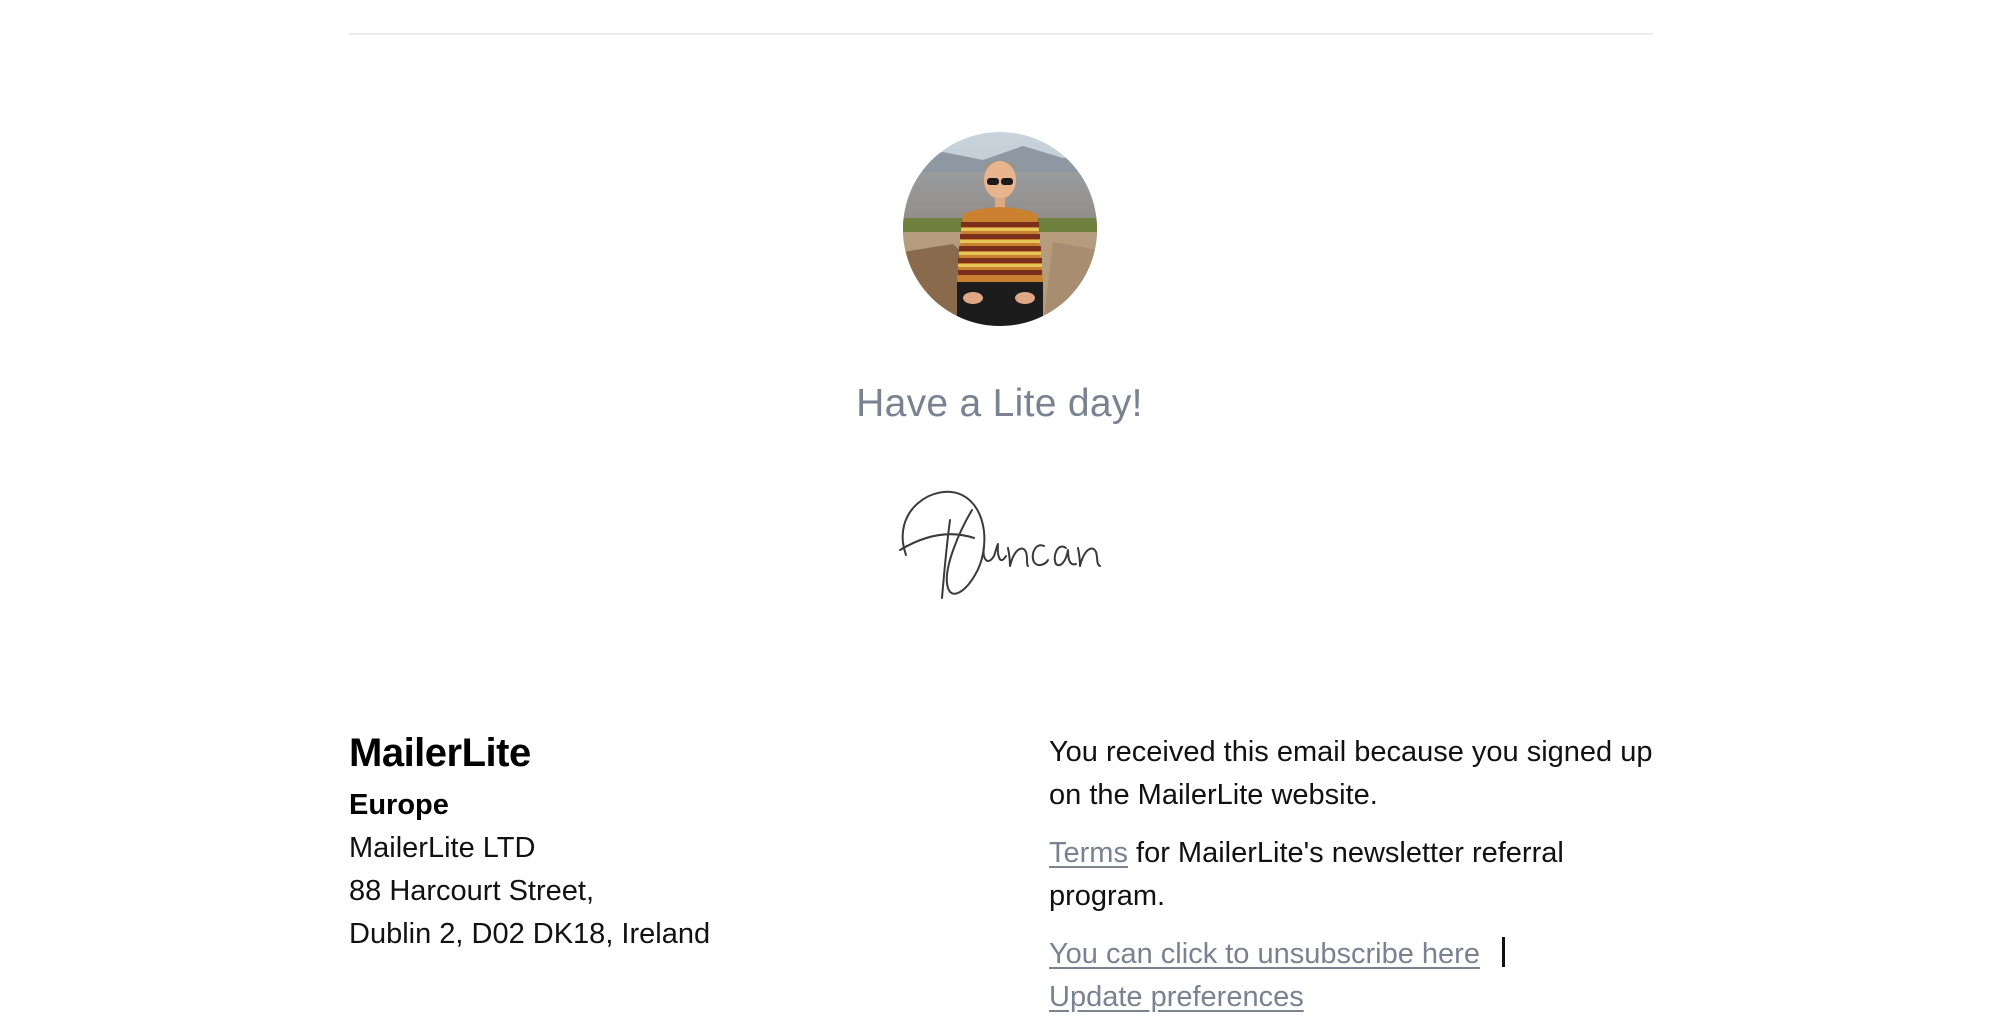  Describe the element at coordinates (999, 403) in the screenshot. I see `greeting-text: Have a Lite day!` at that location.